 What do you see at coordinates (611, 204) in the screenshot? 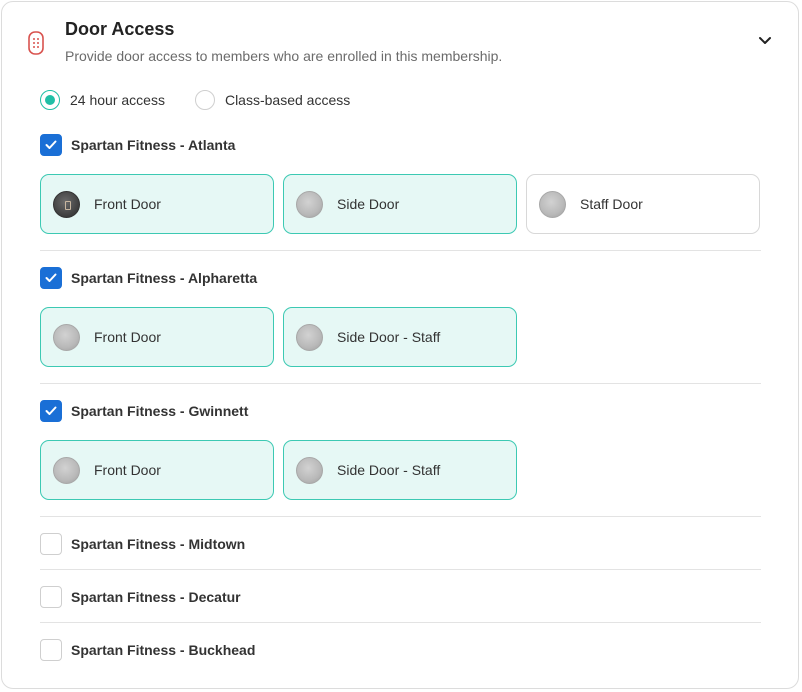
I see `door-label: Staff Door` at bounding box center [611, 204].